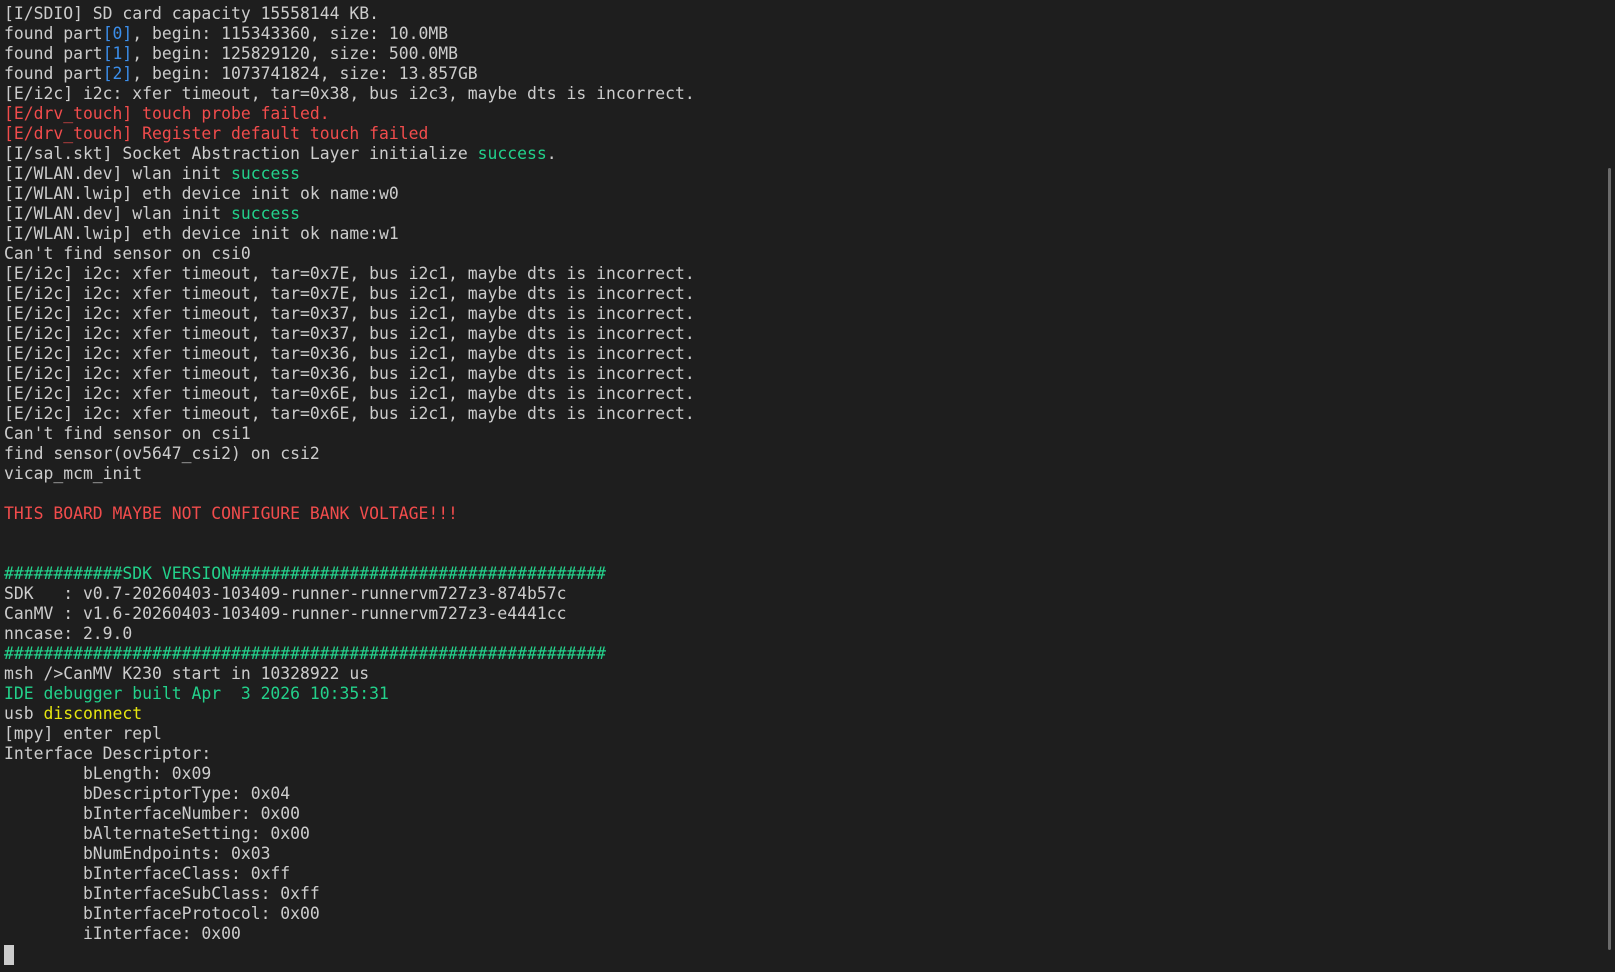 The height and width of the screenshot is (972, 1615). Describe the element at coordinates (349, 734) in the screenshot. I see `terminal-line: [mpy] enter repl` at that location.